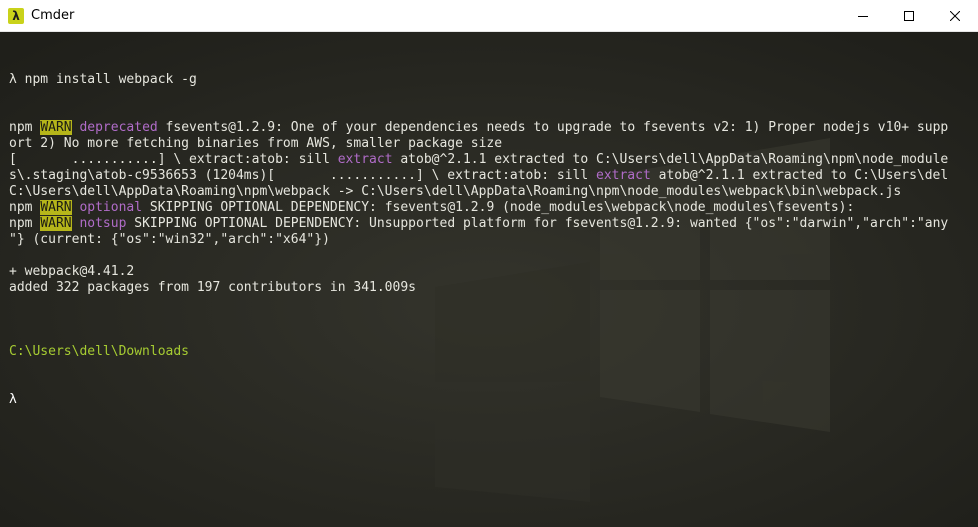 The width and height of the screenshot is (978, 527). I want to click on warn-tag: optional, so click(111, 207).